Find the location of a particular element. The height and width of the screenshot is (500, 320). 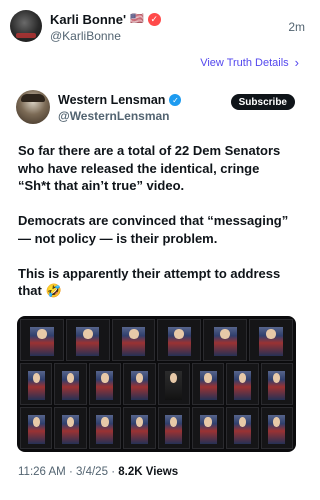

tweet-author-handle: @WesternLensman is located at coordinates (114, 116).